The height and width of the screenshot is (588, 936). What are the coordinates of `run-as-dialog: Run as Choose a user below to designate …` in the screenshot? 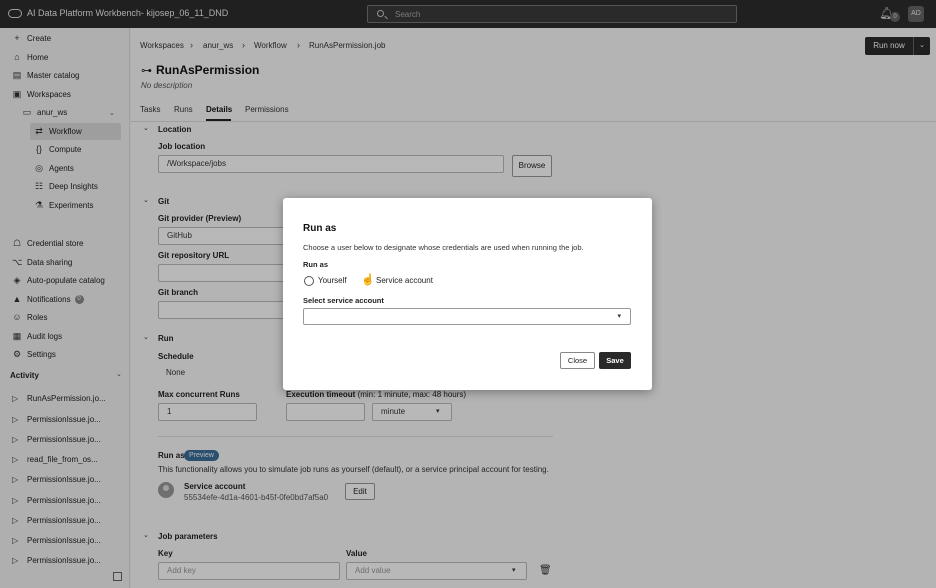 It's located at (467, 294).